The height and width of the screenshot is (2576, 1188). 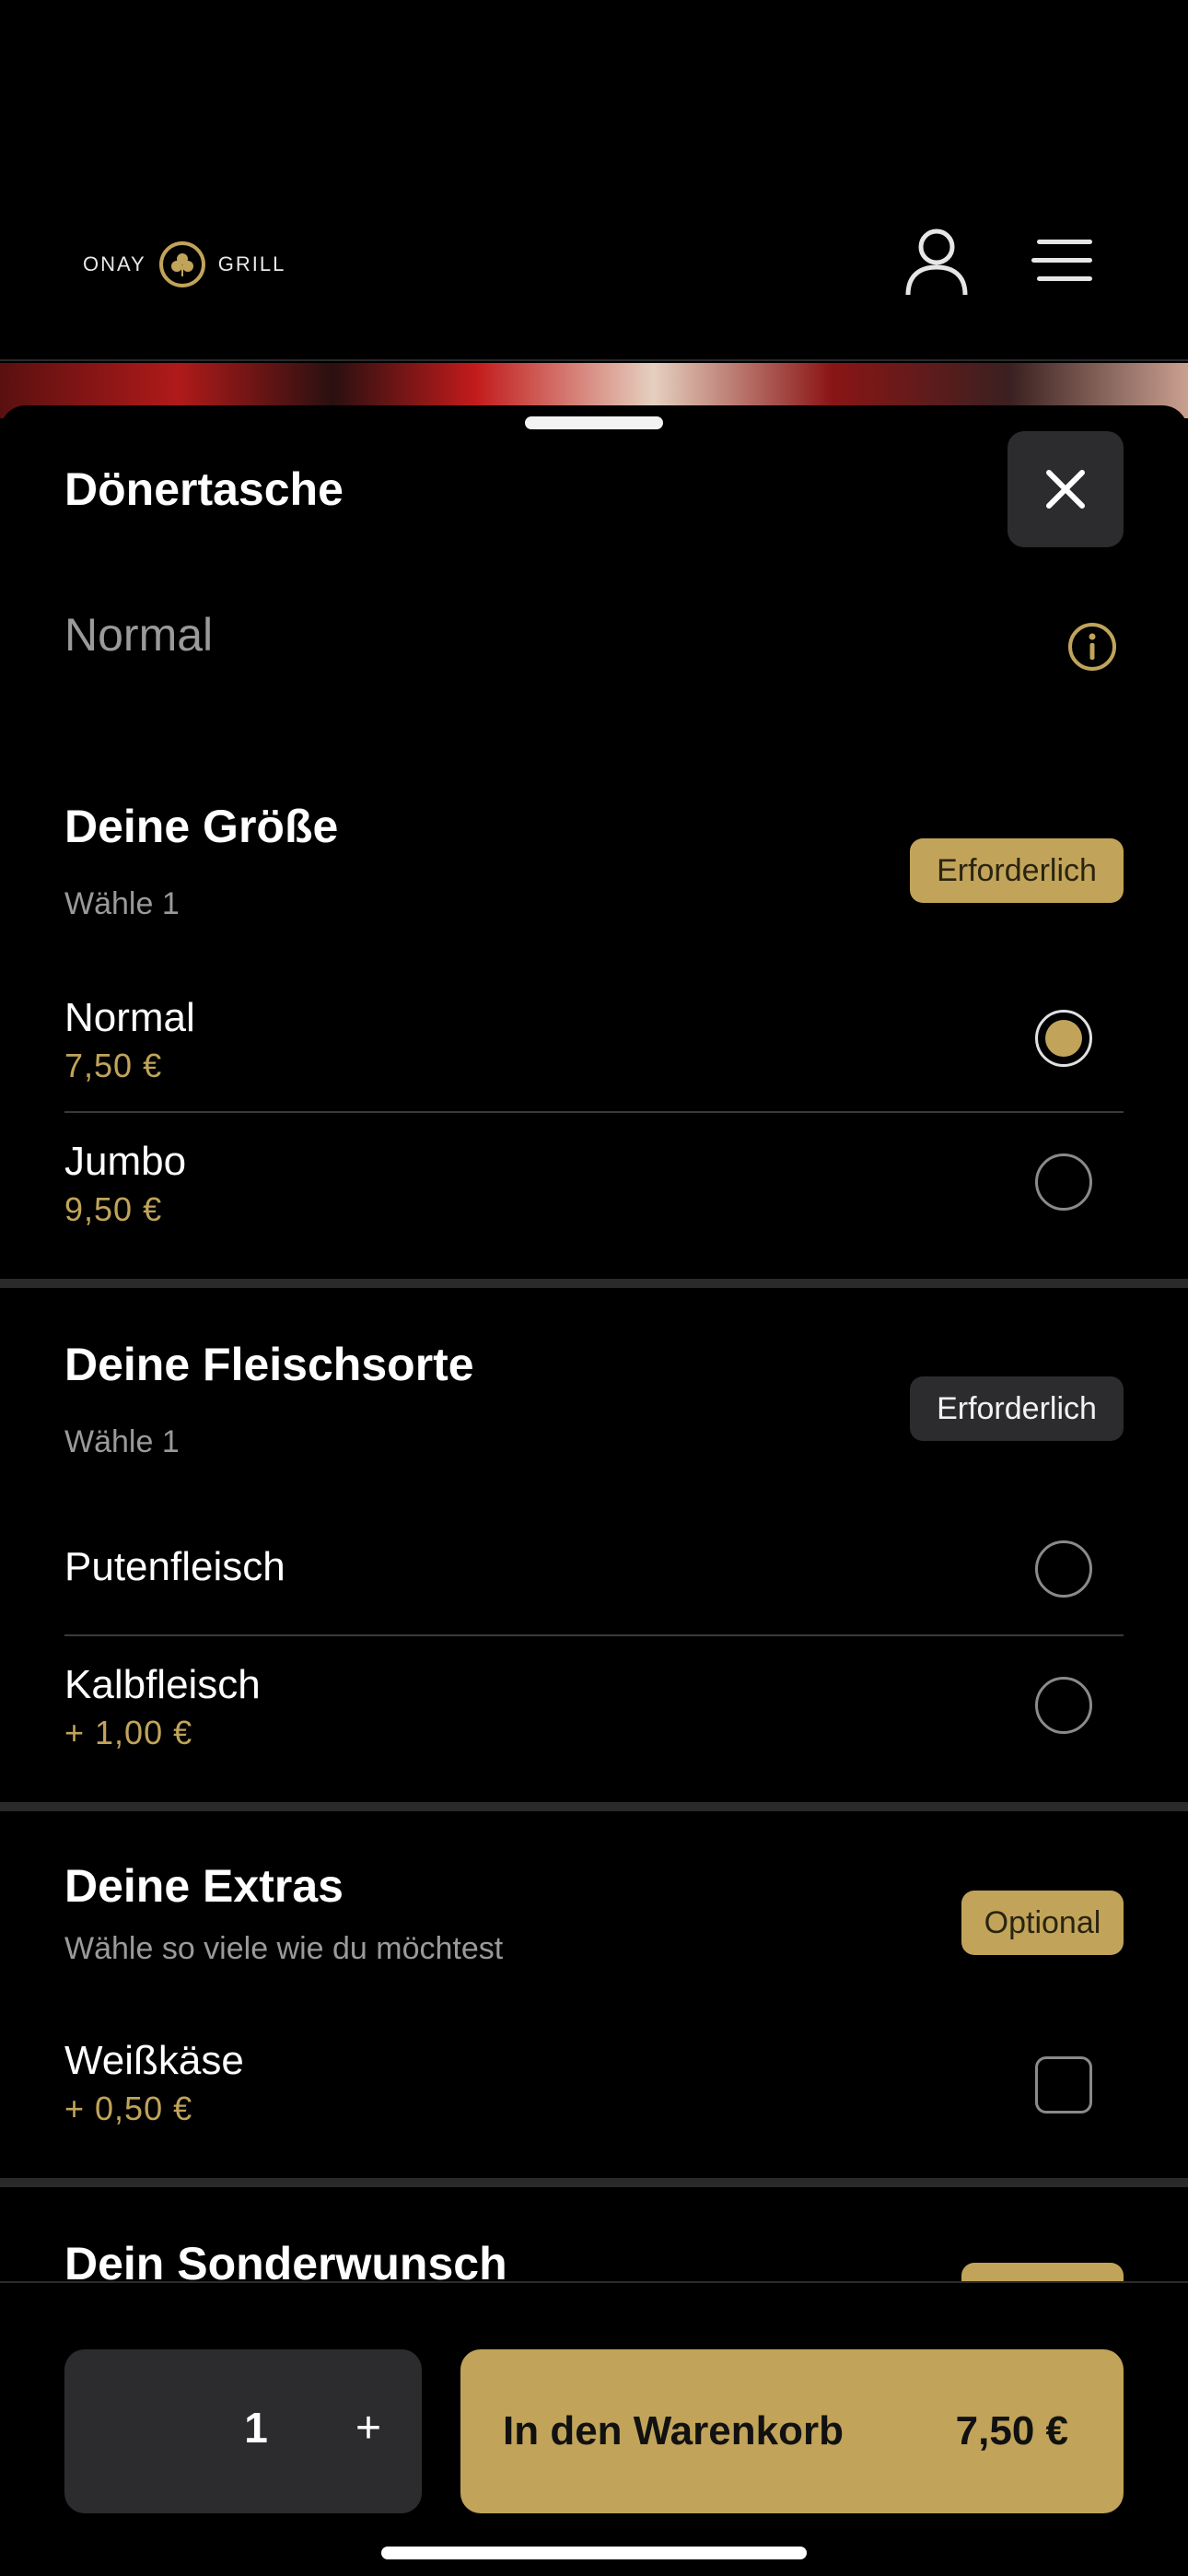 What do you see at coordinates (128, 1732) in the screenshot?
I see `option-price: + 1,00 €` at bounding box center [128, 1732].